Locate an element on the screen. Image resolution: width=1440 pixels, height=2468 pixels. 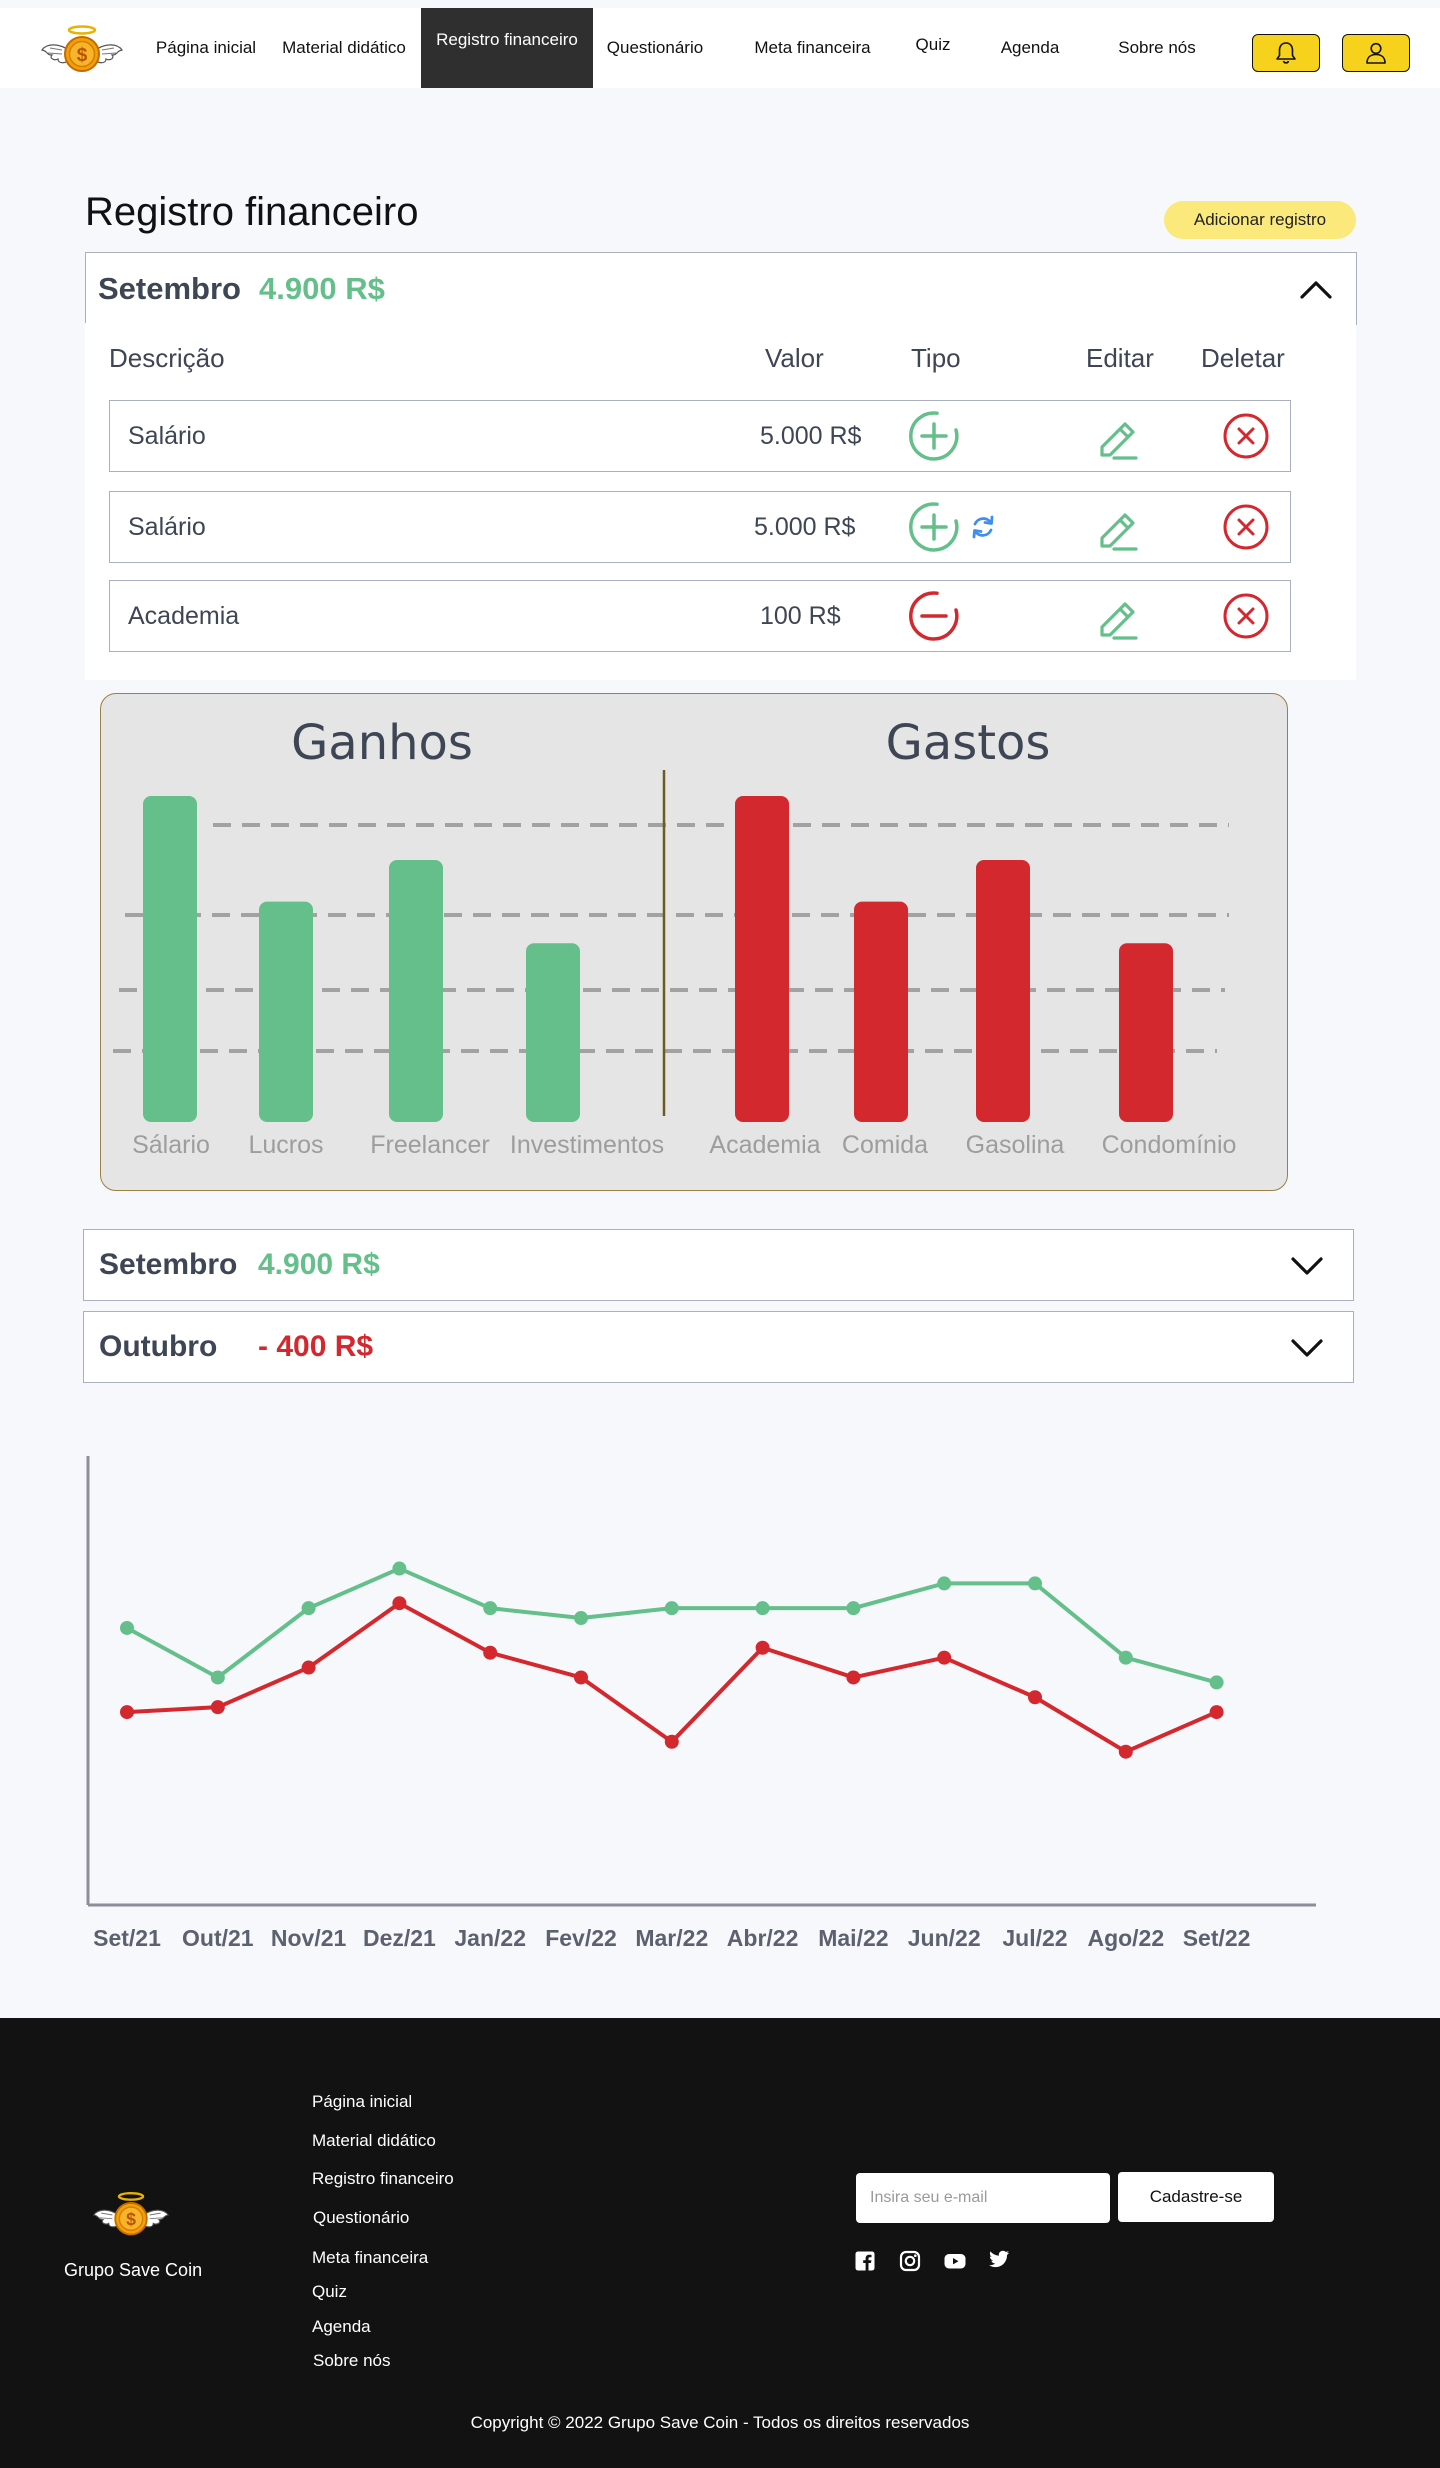
instagram-icon is located at coordinates (910, 2261).